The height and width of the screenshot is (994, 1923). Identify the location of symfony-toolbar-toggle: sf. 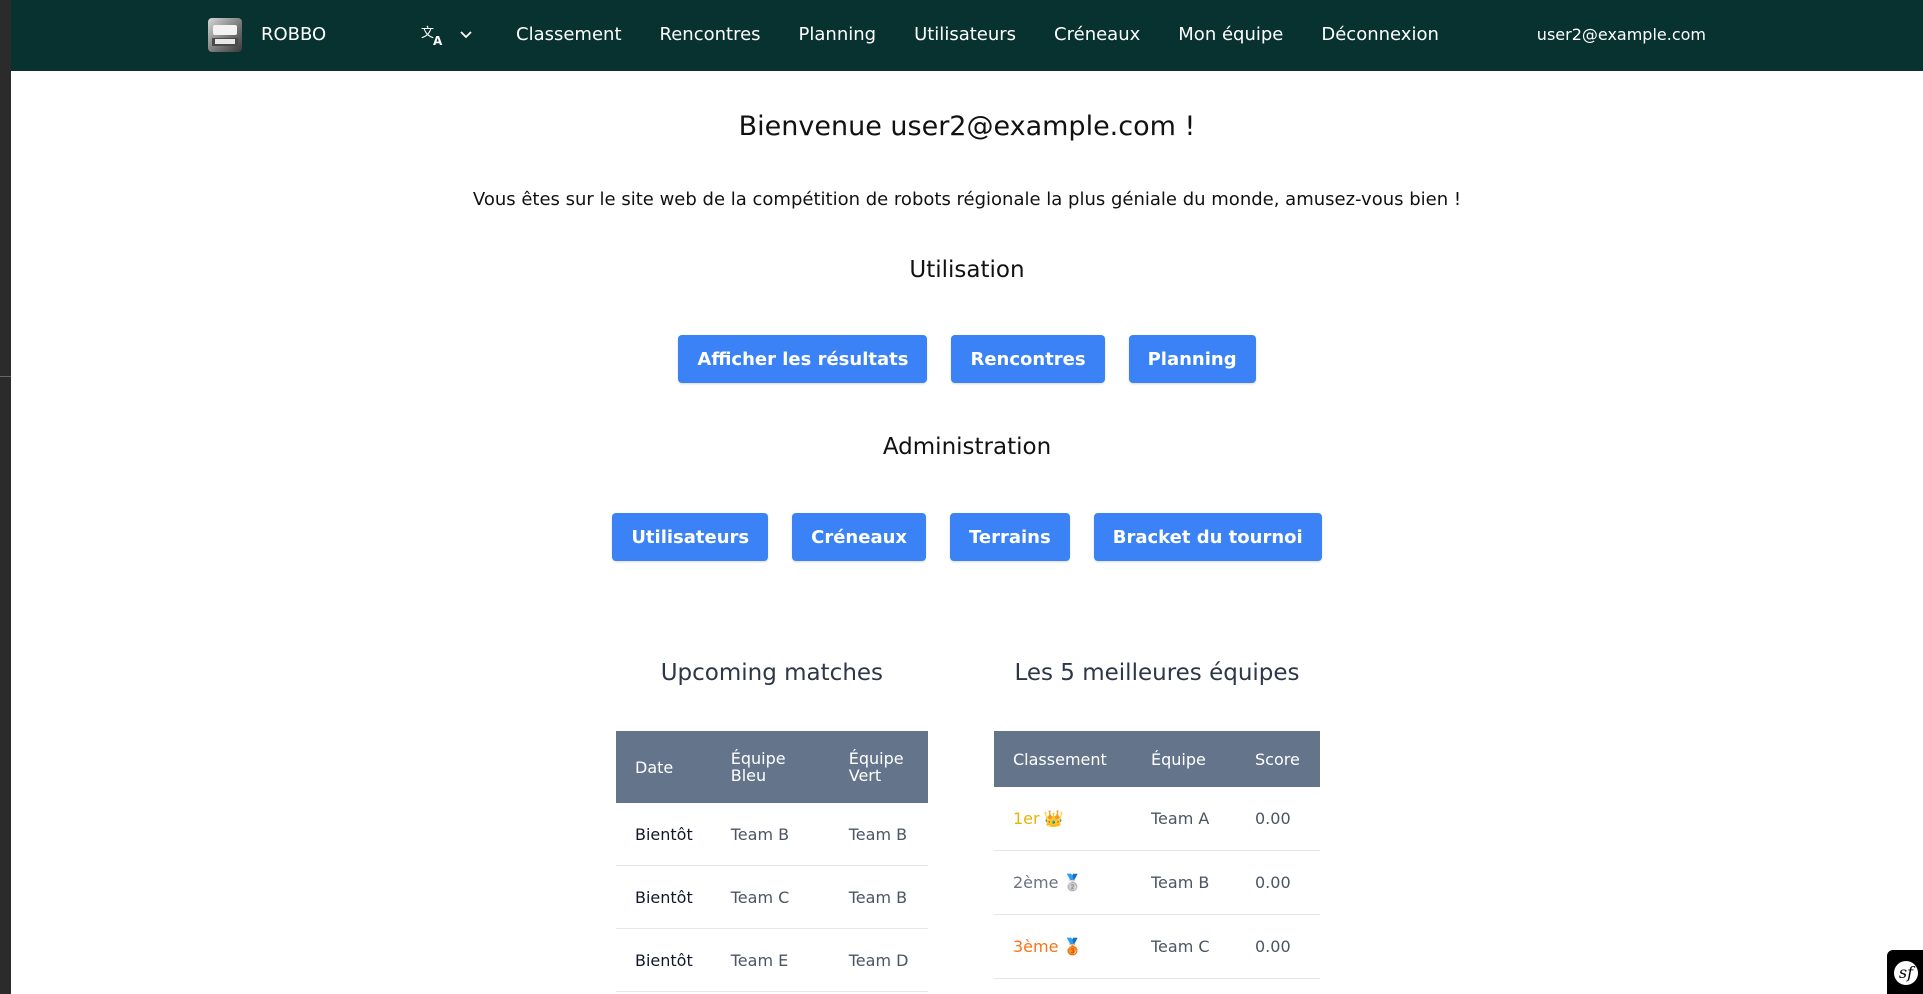
(1905, 972).